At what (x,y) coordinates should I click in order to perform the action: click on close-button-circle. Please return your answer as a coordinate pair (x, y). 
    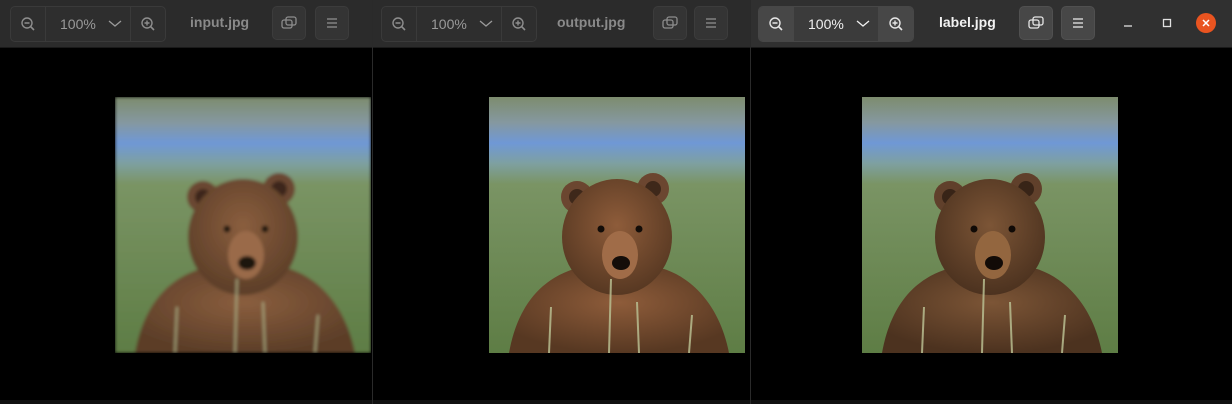
    Looking at the image, I should click on (1206, 23).